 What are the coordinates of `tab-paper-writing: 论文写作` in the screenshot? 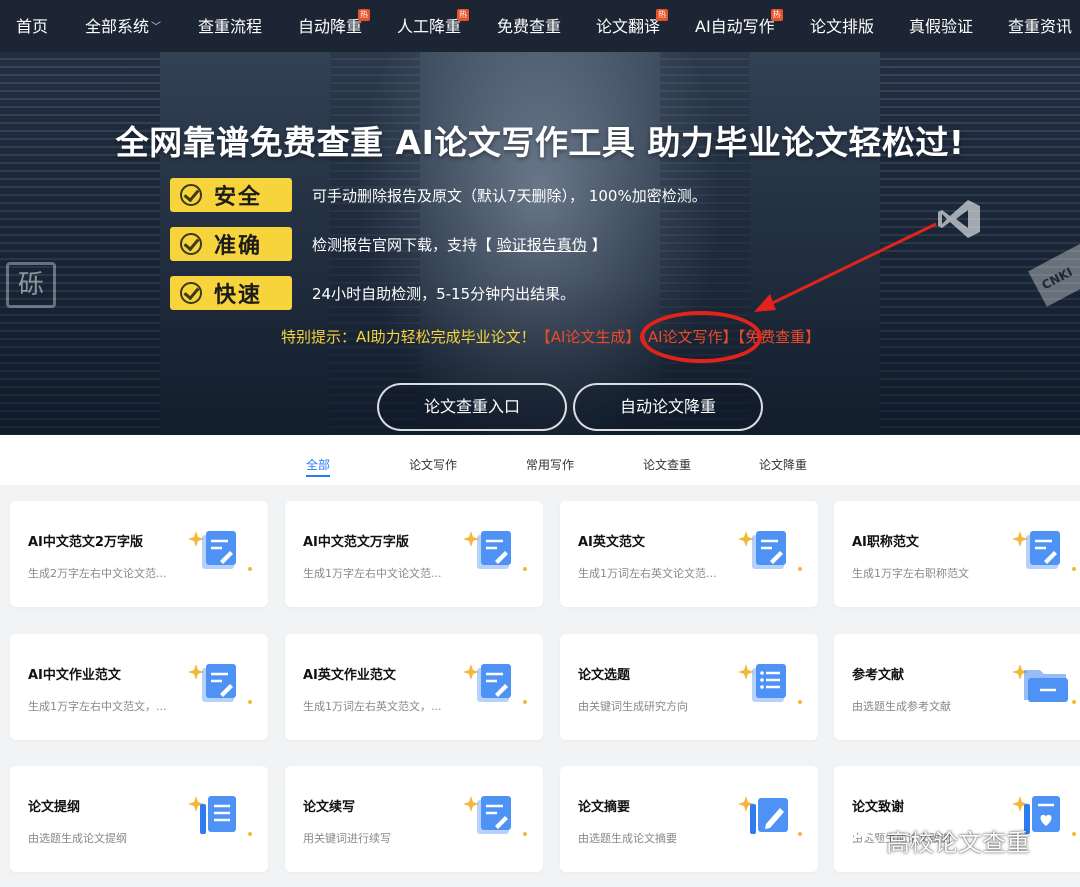 It's located at (433, 464).